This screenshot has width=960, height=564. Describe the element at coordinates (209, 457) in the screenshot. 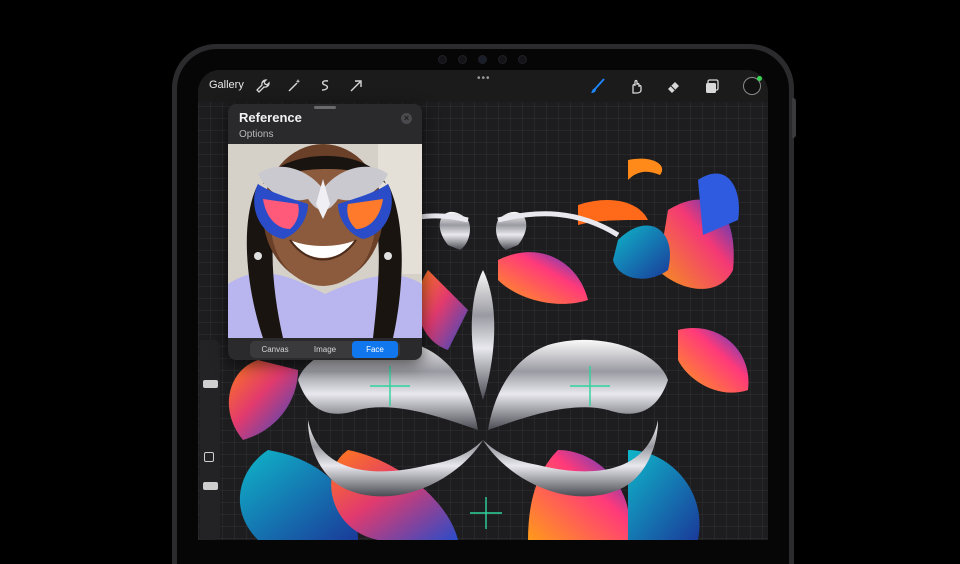

I see `modify-button` at that location.